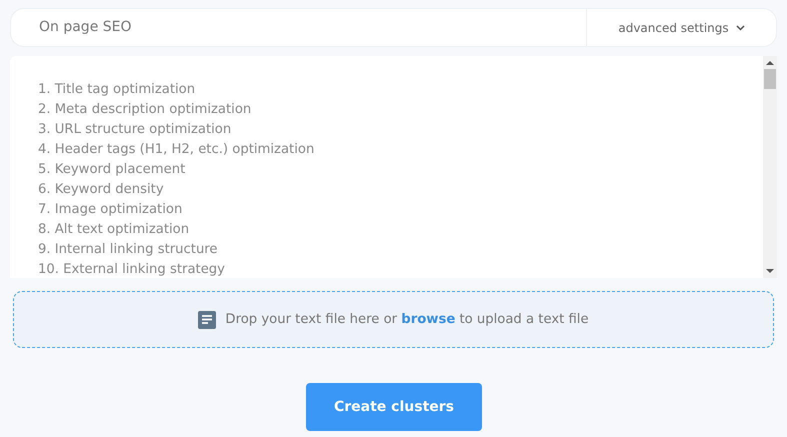 The height and width of the screenshot is (437, 787). What do you see at coordinates (112, 170) in the screenshot?
I see `keyword-line: 5. Keyword placement` at bounding box center [112, 170].